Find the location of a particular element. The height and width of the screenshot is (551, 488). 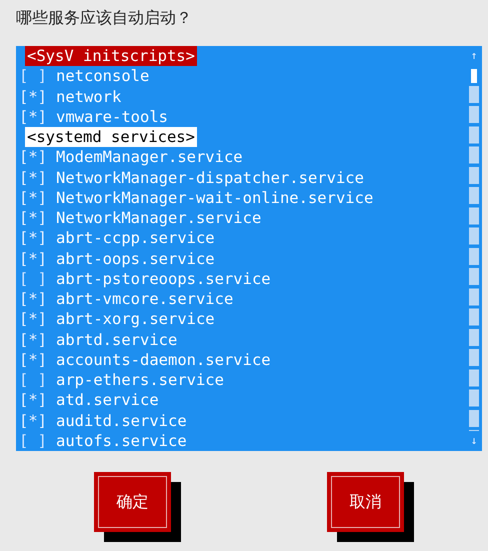

group-header: <systemd services> is located at coordinates (111, 137).